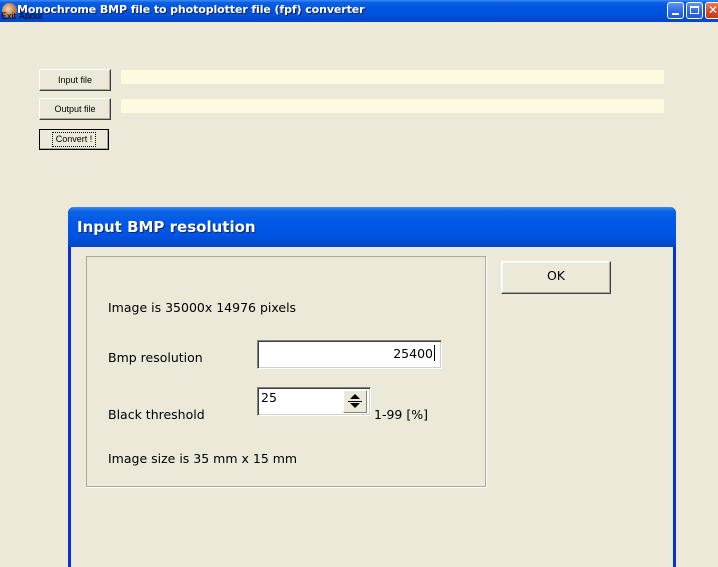 The image size is (718, 567). I want to click on bmp-resolution-input: 25400, so click(349, 354).